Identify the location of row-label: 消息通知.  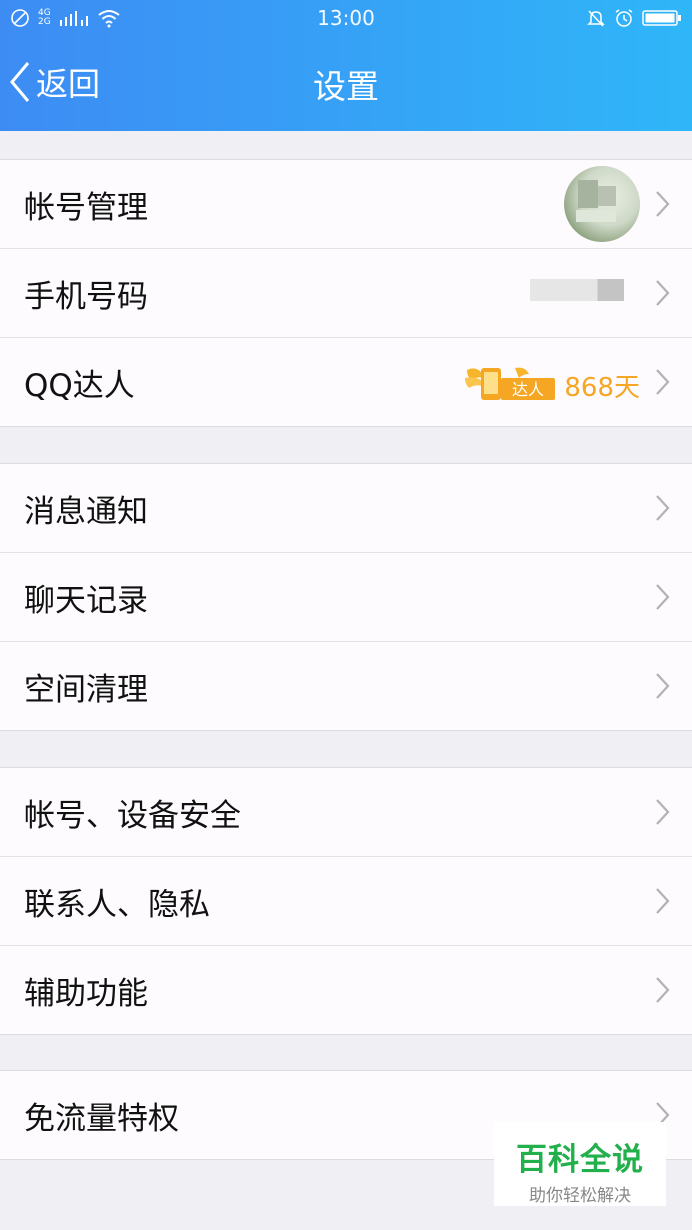
(86, 511).